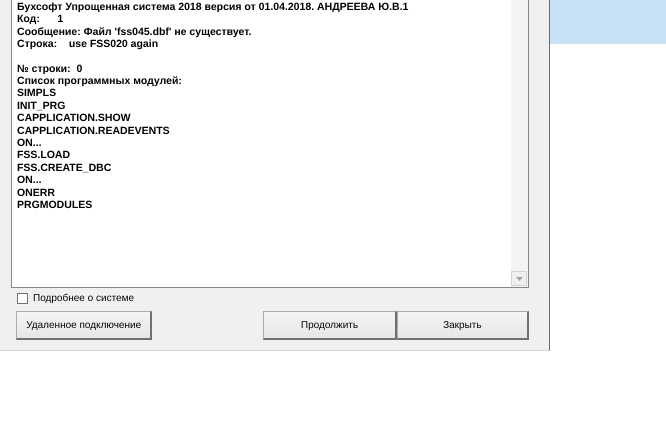  Describe the element at coordinates (74, 118) in the screenshot. I see `report-line: CAPPLICATION.SHOW` at that location.